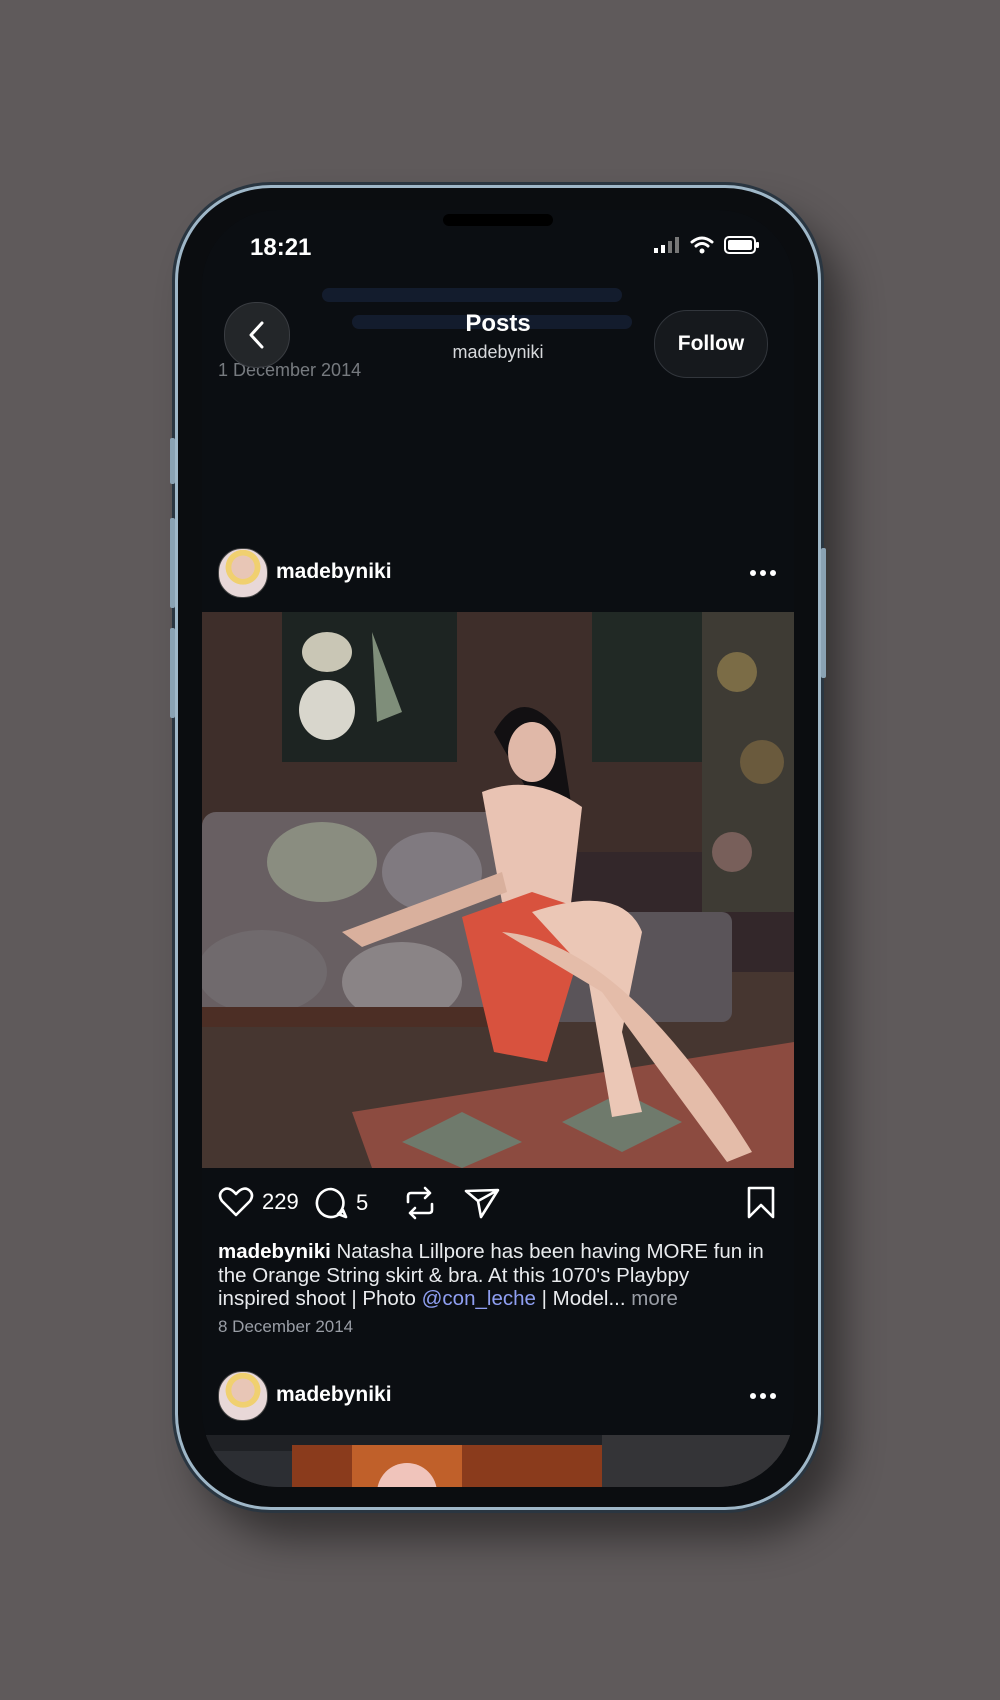  I want to click on caption-username: madebyniki, so click(274, 1251).